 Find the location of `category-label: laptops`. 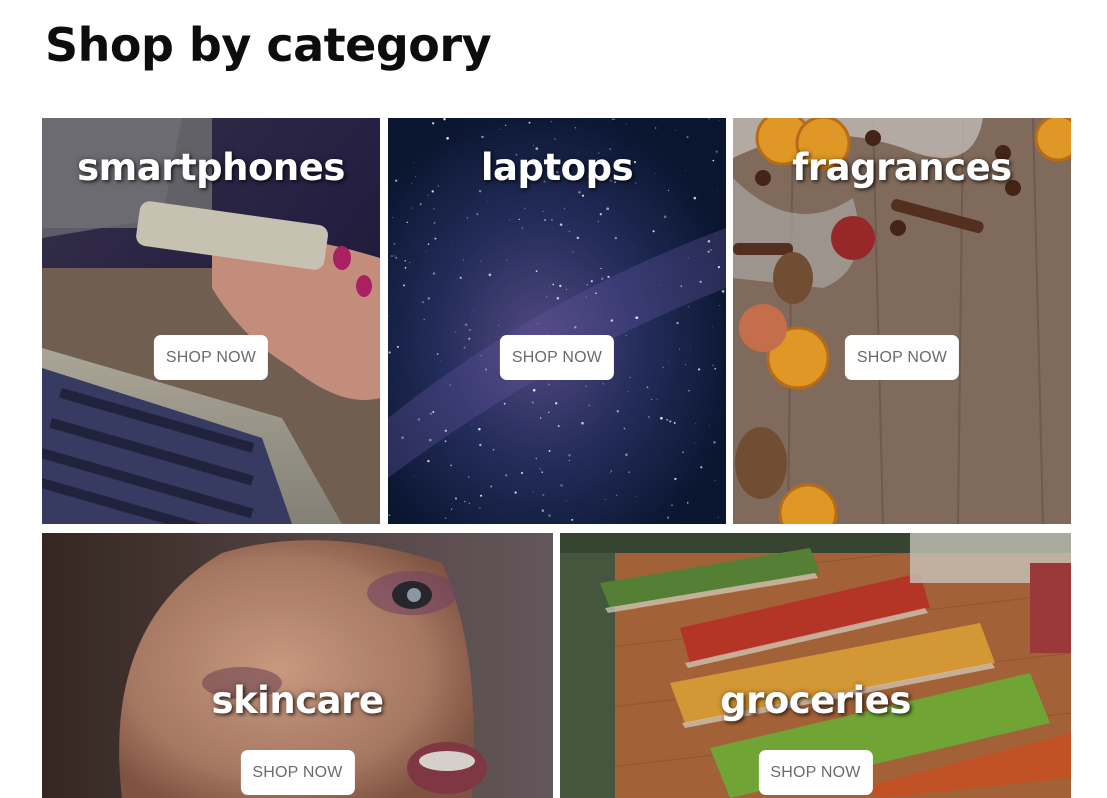

category-label: laptops is located at coordinates (557, 167).